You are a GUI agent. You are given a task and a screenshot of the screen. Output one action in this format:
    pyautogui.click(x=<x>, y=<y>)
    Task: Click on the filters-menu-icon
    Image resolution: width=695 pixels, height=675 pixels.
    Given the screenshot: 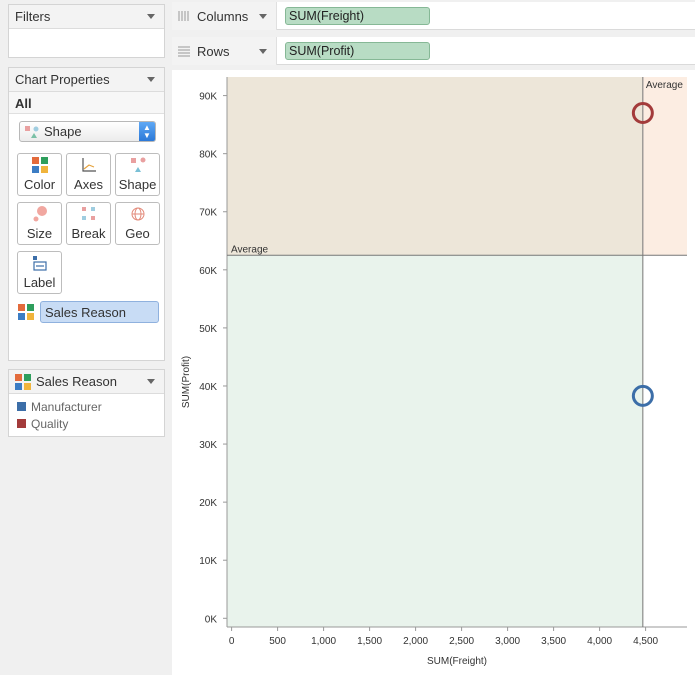 What is the action you would take?
    pyautogui.click(x=151, y=16)
    